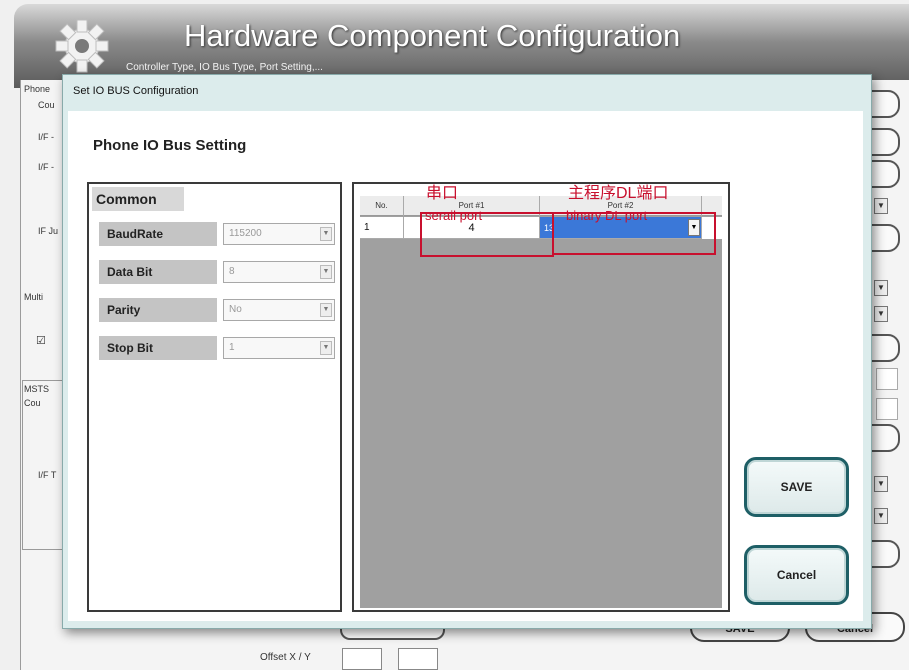  What do you see at coordinates (232, 347) in the screenshot?
I see `stopbit-value: 1` at bounding box center [232, 347].